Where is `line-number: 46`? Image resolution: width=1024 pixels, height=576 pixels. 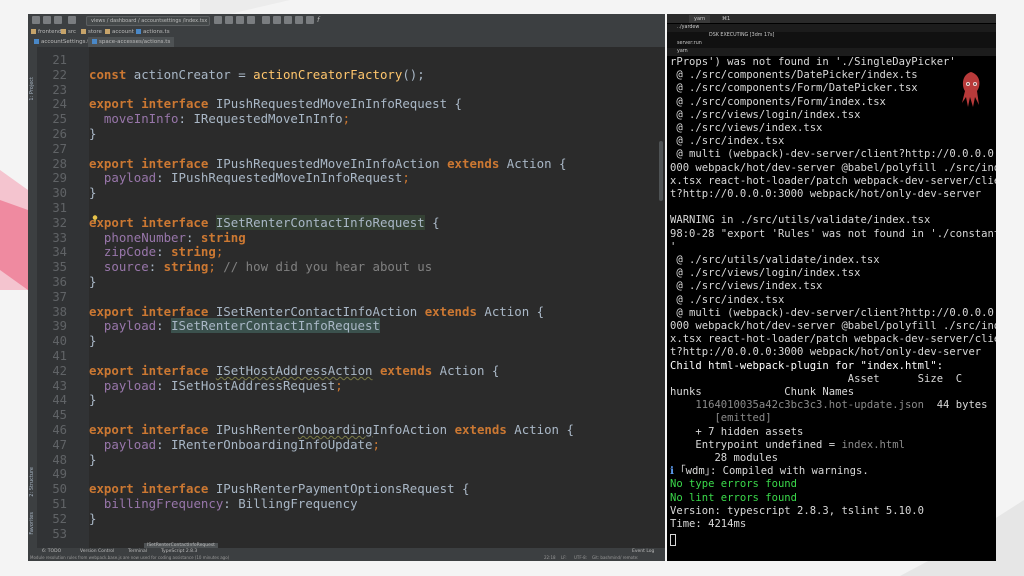 line-number: 46 is located at coordinates (52, 430).